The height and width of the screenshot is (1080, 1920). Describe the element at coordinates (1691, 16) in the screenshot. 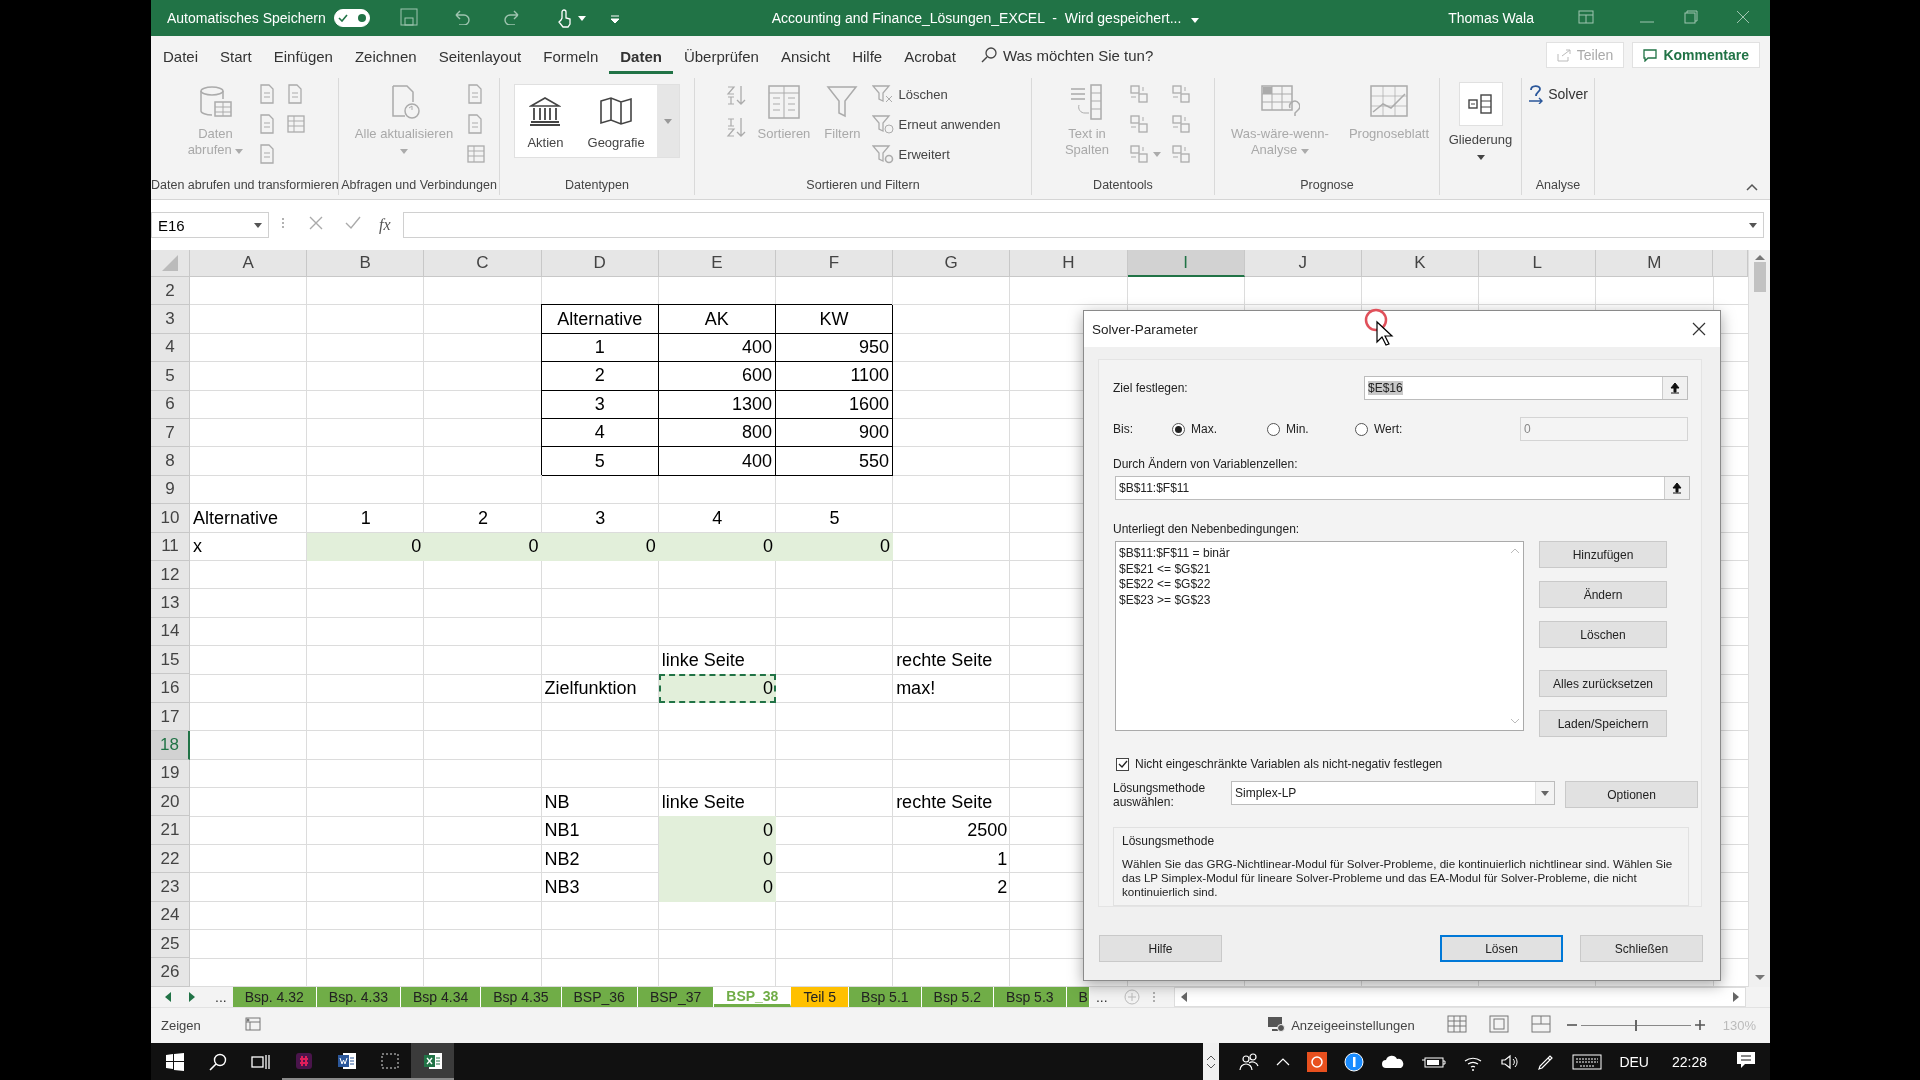

I see `restore-icon` at that location.